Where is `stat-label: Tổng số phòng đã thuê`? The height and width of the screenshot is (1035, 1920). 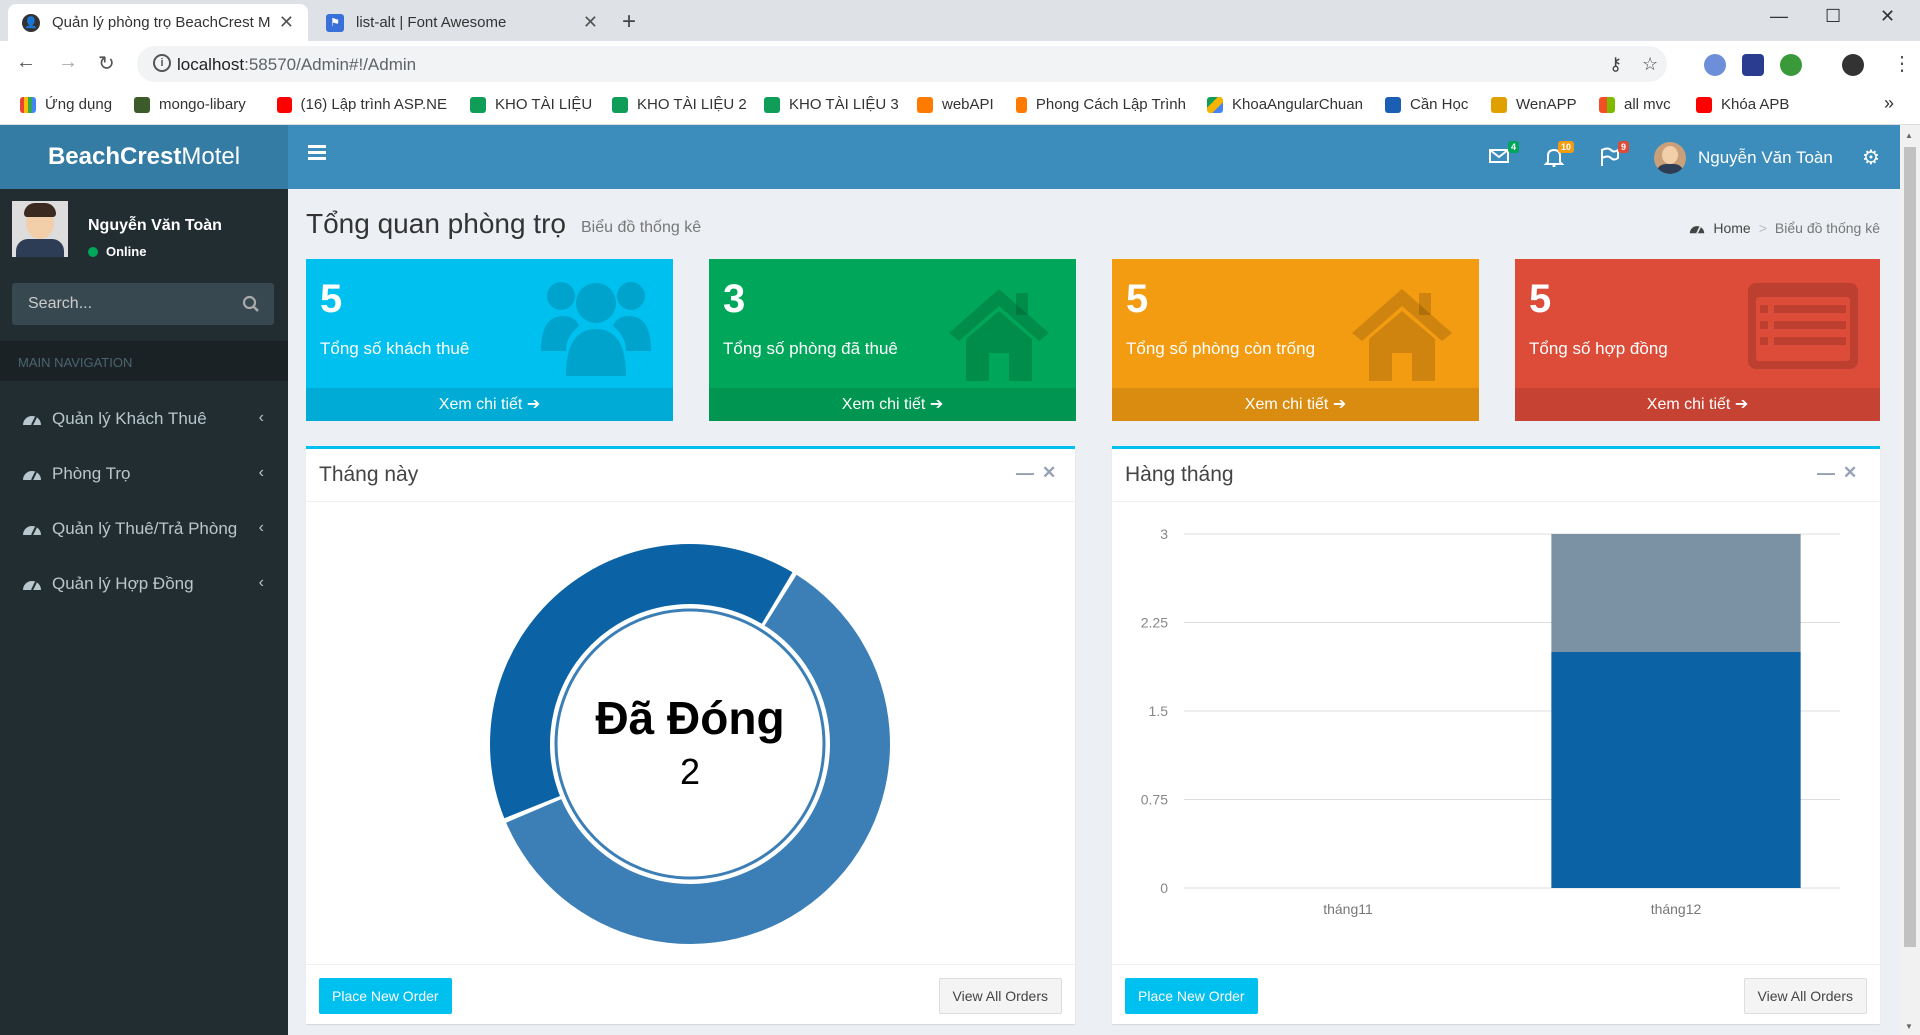 stat-label: Tổng số phòng đã thuê is located at coordinates (810, 348).